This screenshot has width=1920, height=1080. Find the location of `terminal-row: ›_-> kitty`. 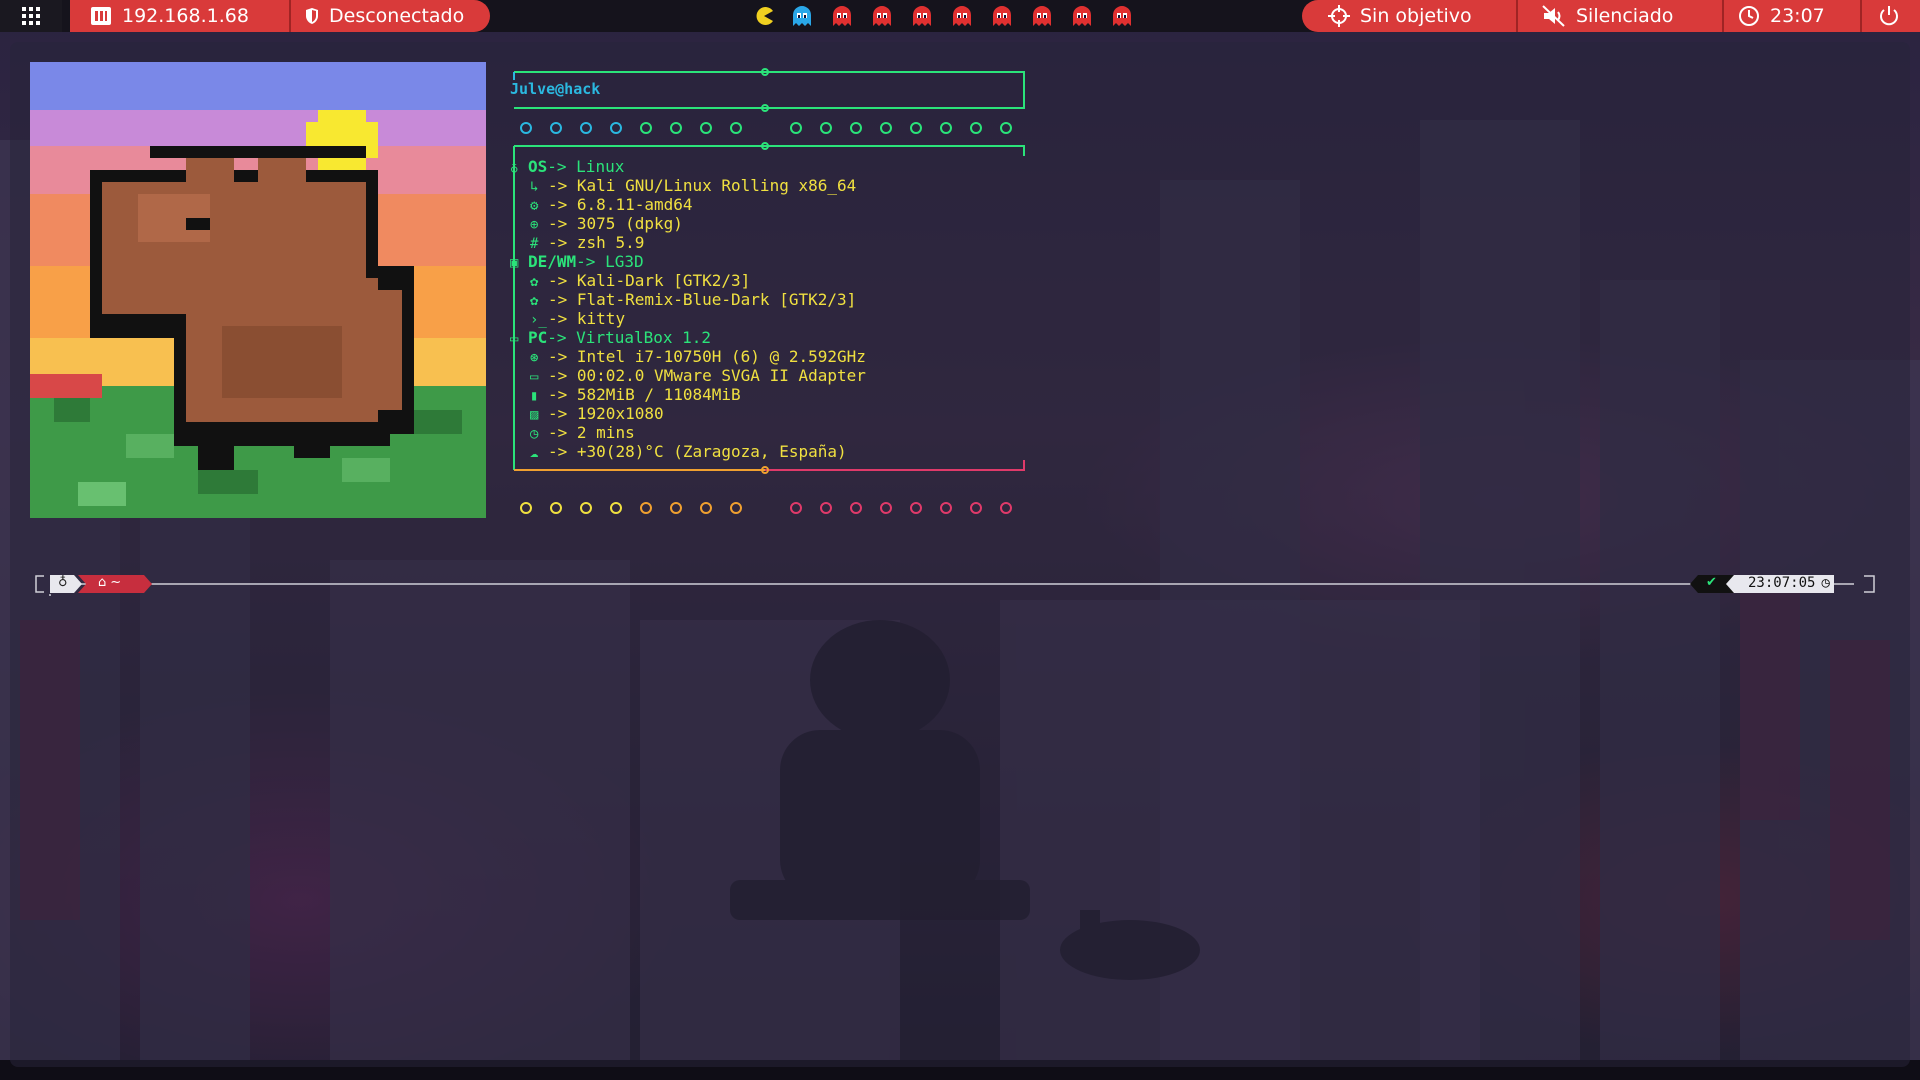

terminal-row: ›_-> kitty is located at coordinates (578, 318).